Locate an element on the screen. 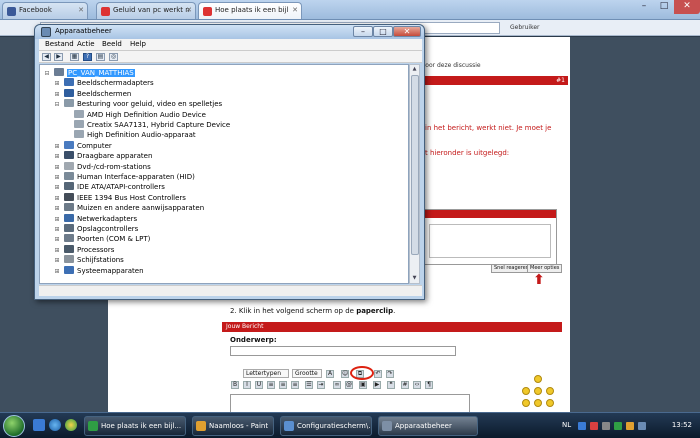  indent-icon: ⇥ is located at coordinates (321, 385).